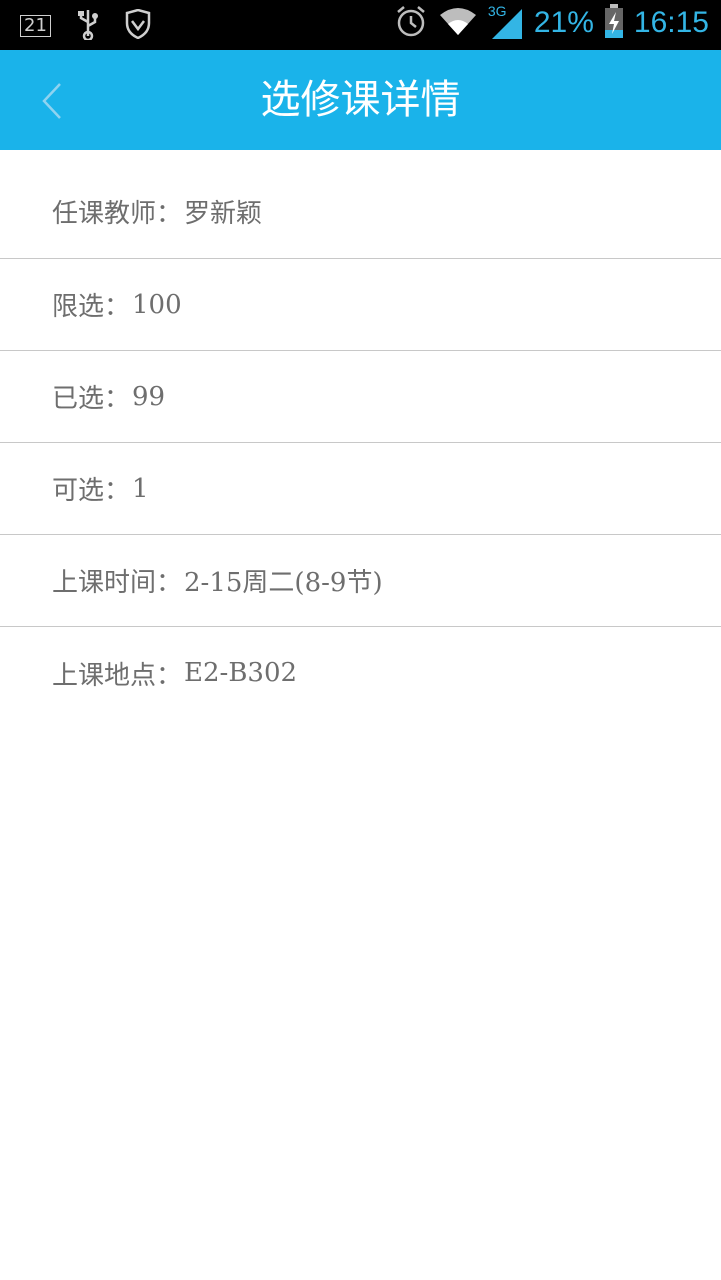 This screenshot has width=721, height=1280. What do you see at coordinates (117, 213) in the screenshot?
I see `teacher-label: 任课教师：` at bounding box center [117, 213].